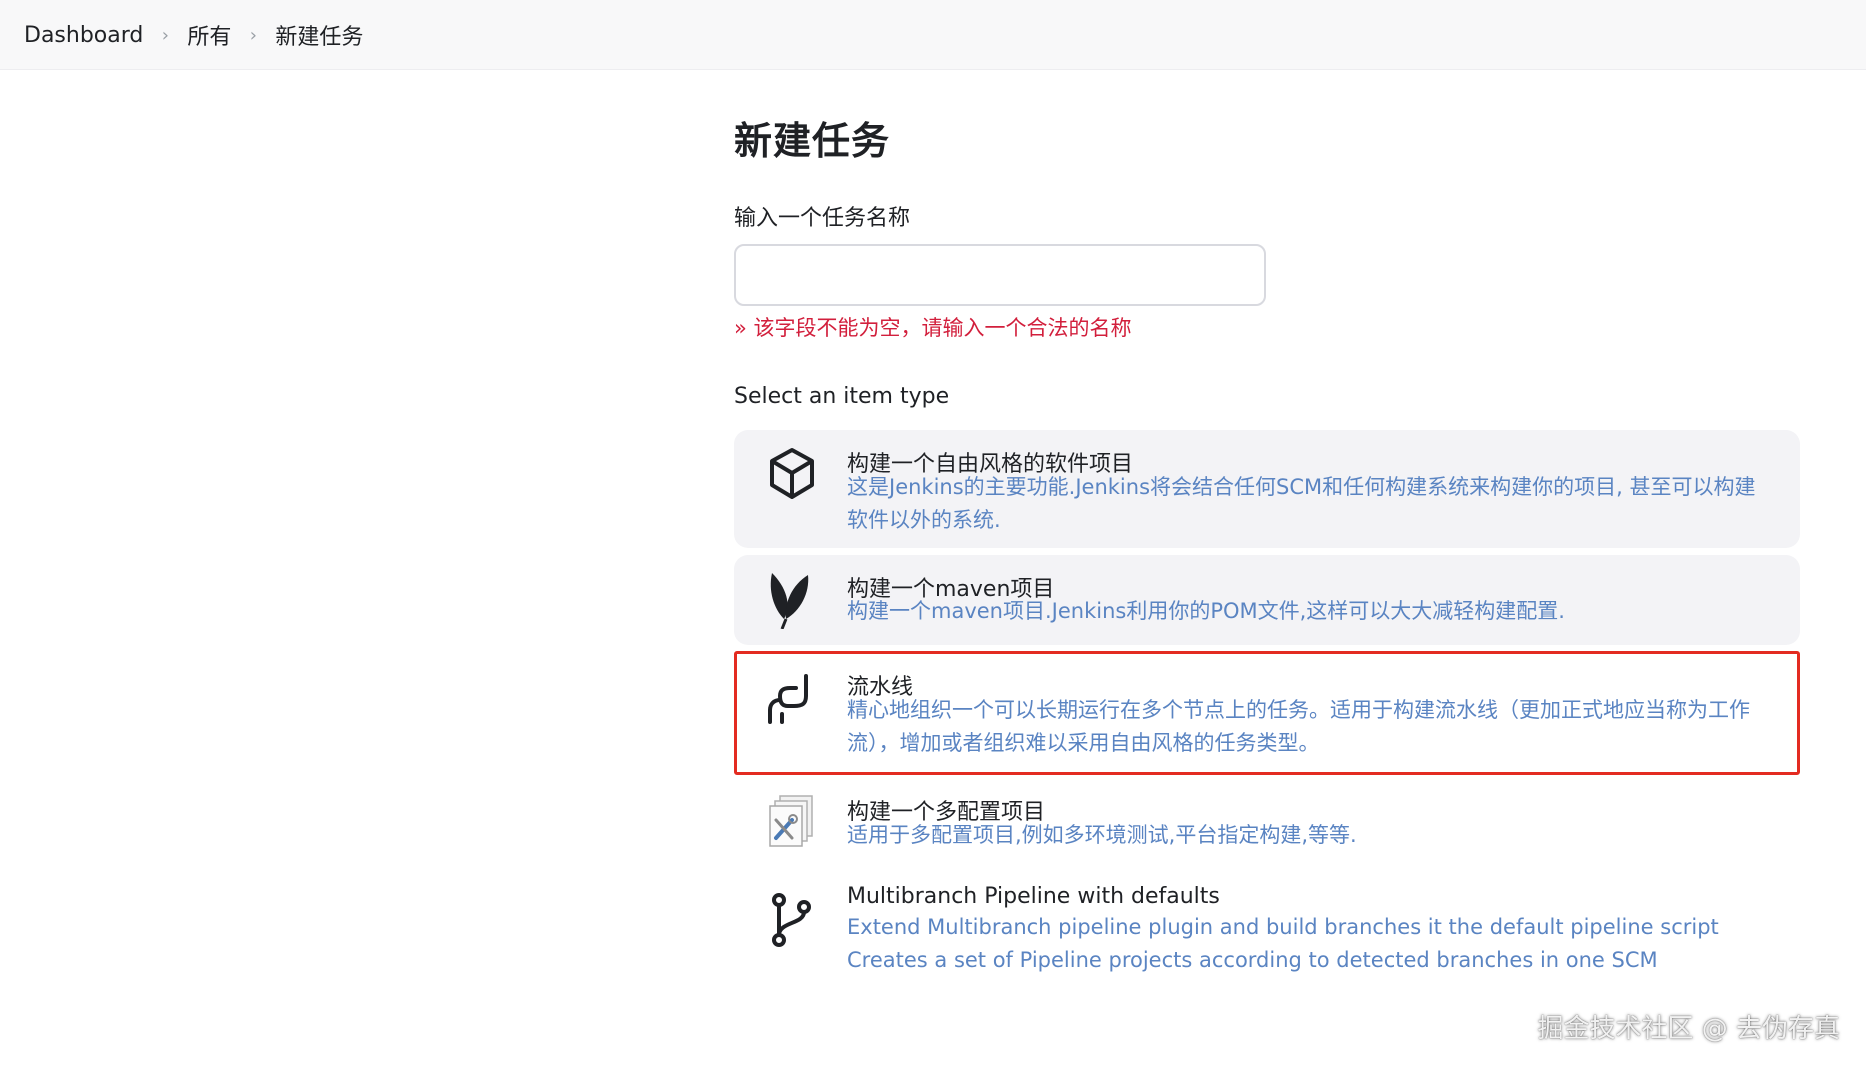 This screenshot has width=1866, height=1065. What do you see at coordinates (792, 599) in the screenshot?
I see `feather-icon` at bounding box center [792, 599].